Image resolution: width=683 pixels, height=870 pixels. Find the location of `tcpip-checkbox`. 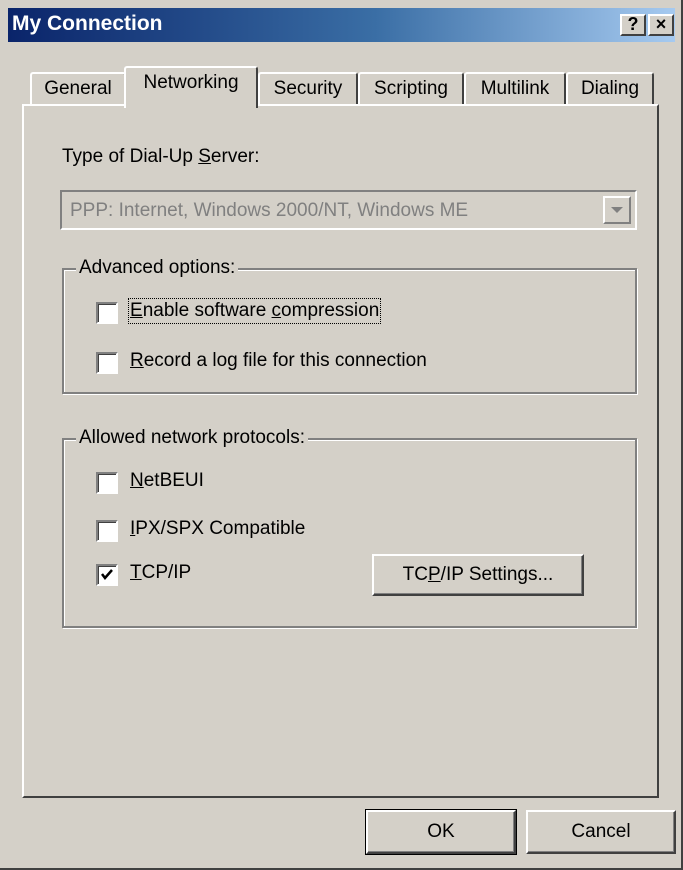

tcpip-checkbox is located at coordinates (107, 575).